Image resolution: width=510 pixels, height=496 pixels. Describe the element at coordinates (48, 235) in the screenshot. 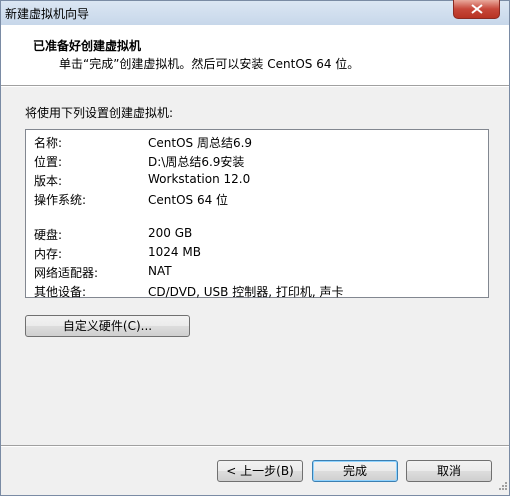

I see `summary-key: 硬盘:` at that location.